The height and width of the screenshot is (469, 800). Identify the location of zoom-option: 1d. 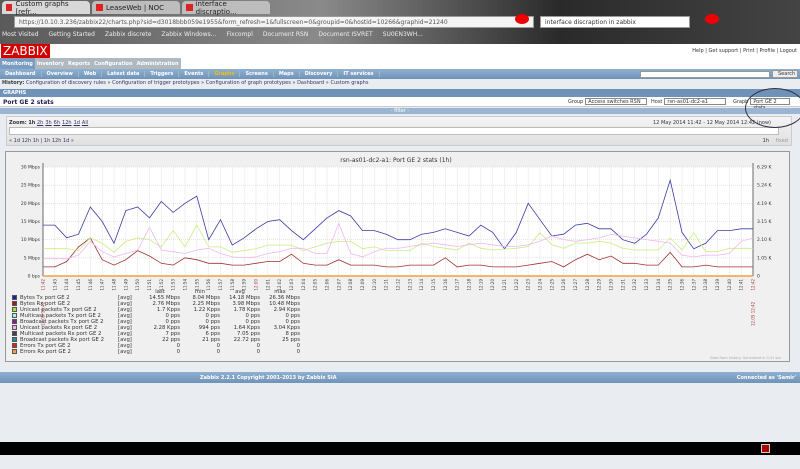
(77, 123).